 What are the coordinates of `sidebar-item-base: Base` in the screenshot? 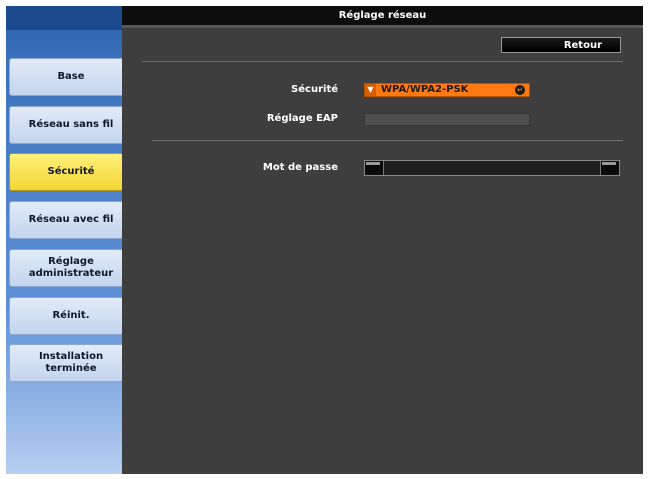 It's located at (71, 77).